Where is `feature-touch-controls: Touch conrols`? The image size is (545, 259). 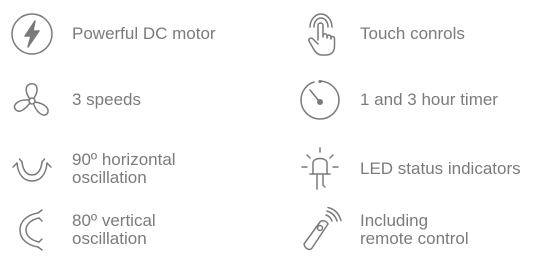 feature-touch-controls: Touch conrols is located at coordinates (380, 34).